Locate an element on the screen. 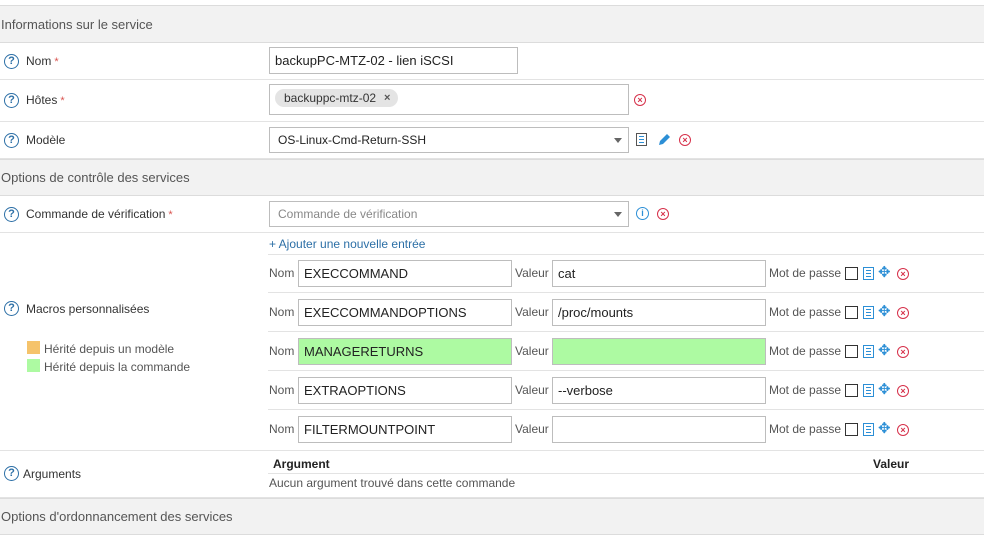 The width and height of the screenshot is (984, 539). macro-name-input: FILTERMOUNTPOINT is located at coordinates (405, 429).